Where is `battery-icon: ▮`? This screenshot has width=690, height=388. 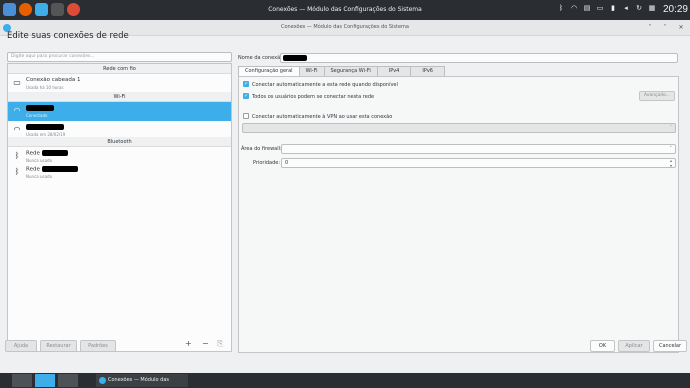
battery-icon: ▮ is located at coordinates (613, 8).